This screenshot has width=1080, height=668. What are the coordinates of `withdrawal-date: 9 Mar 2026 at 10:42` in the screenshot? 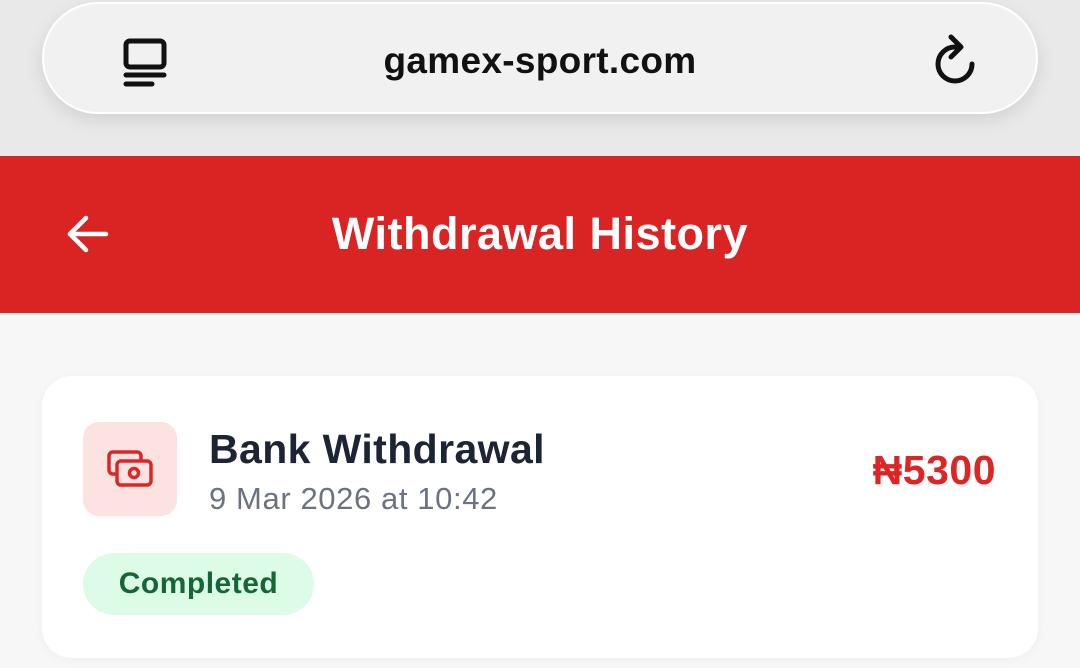 It's located at (353, 498).